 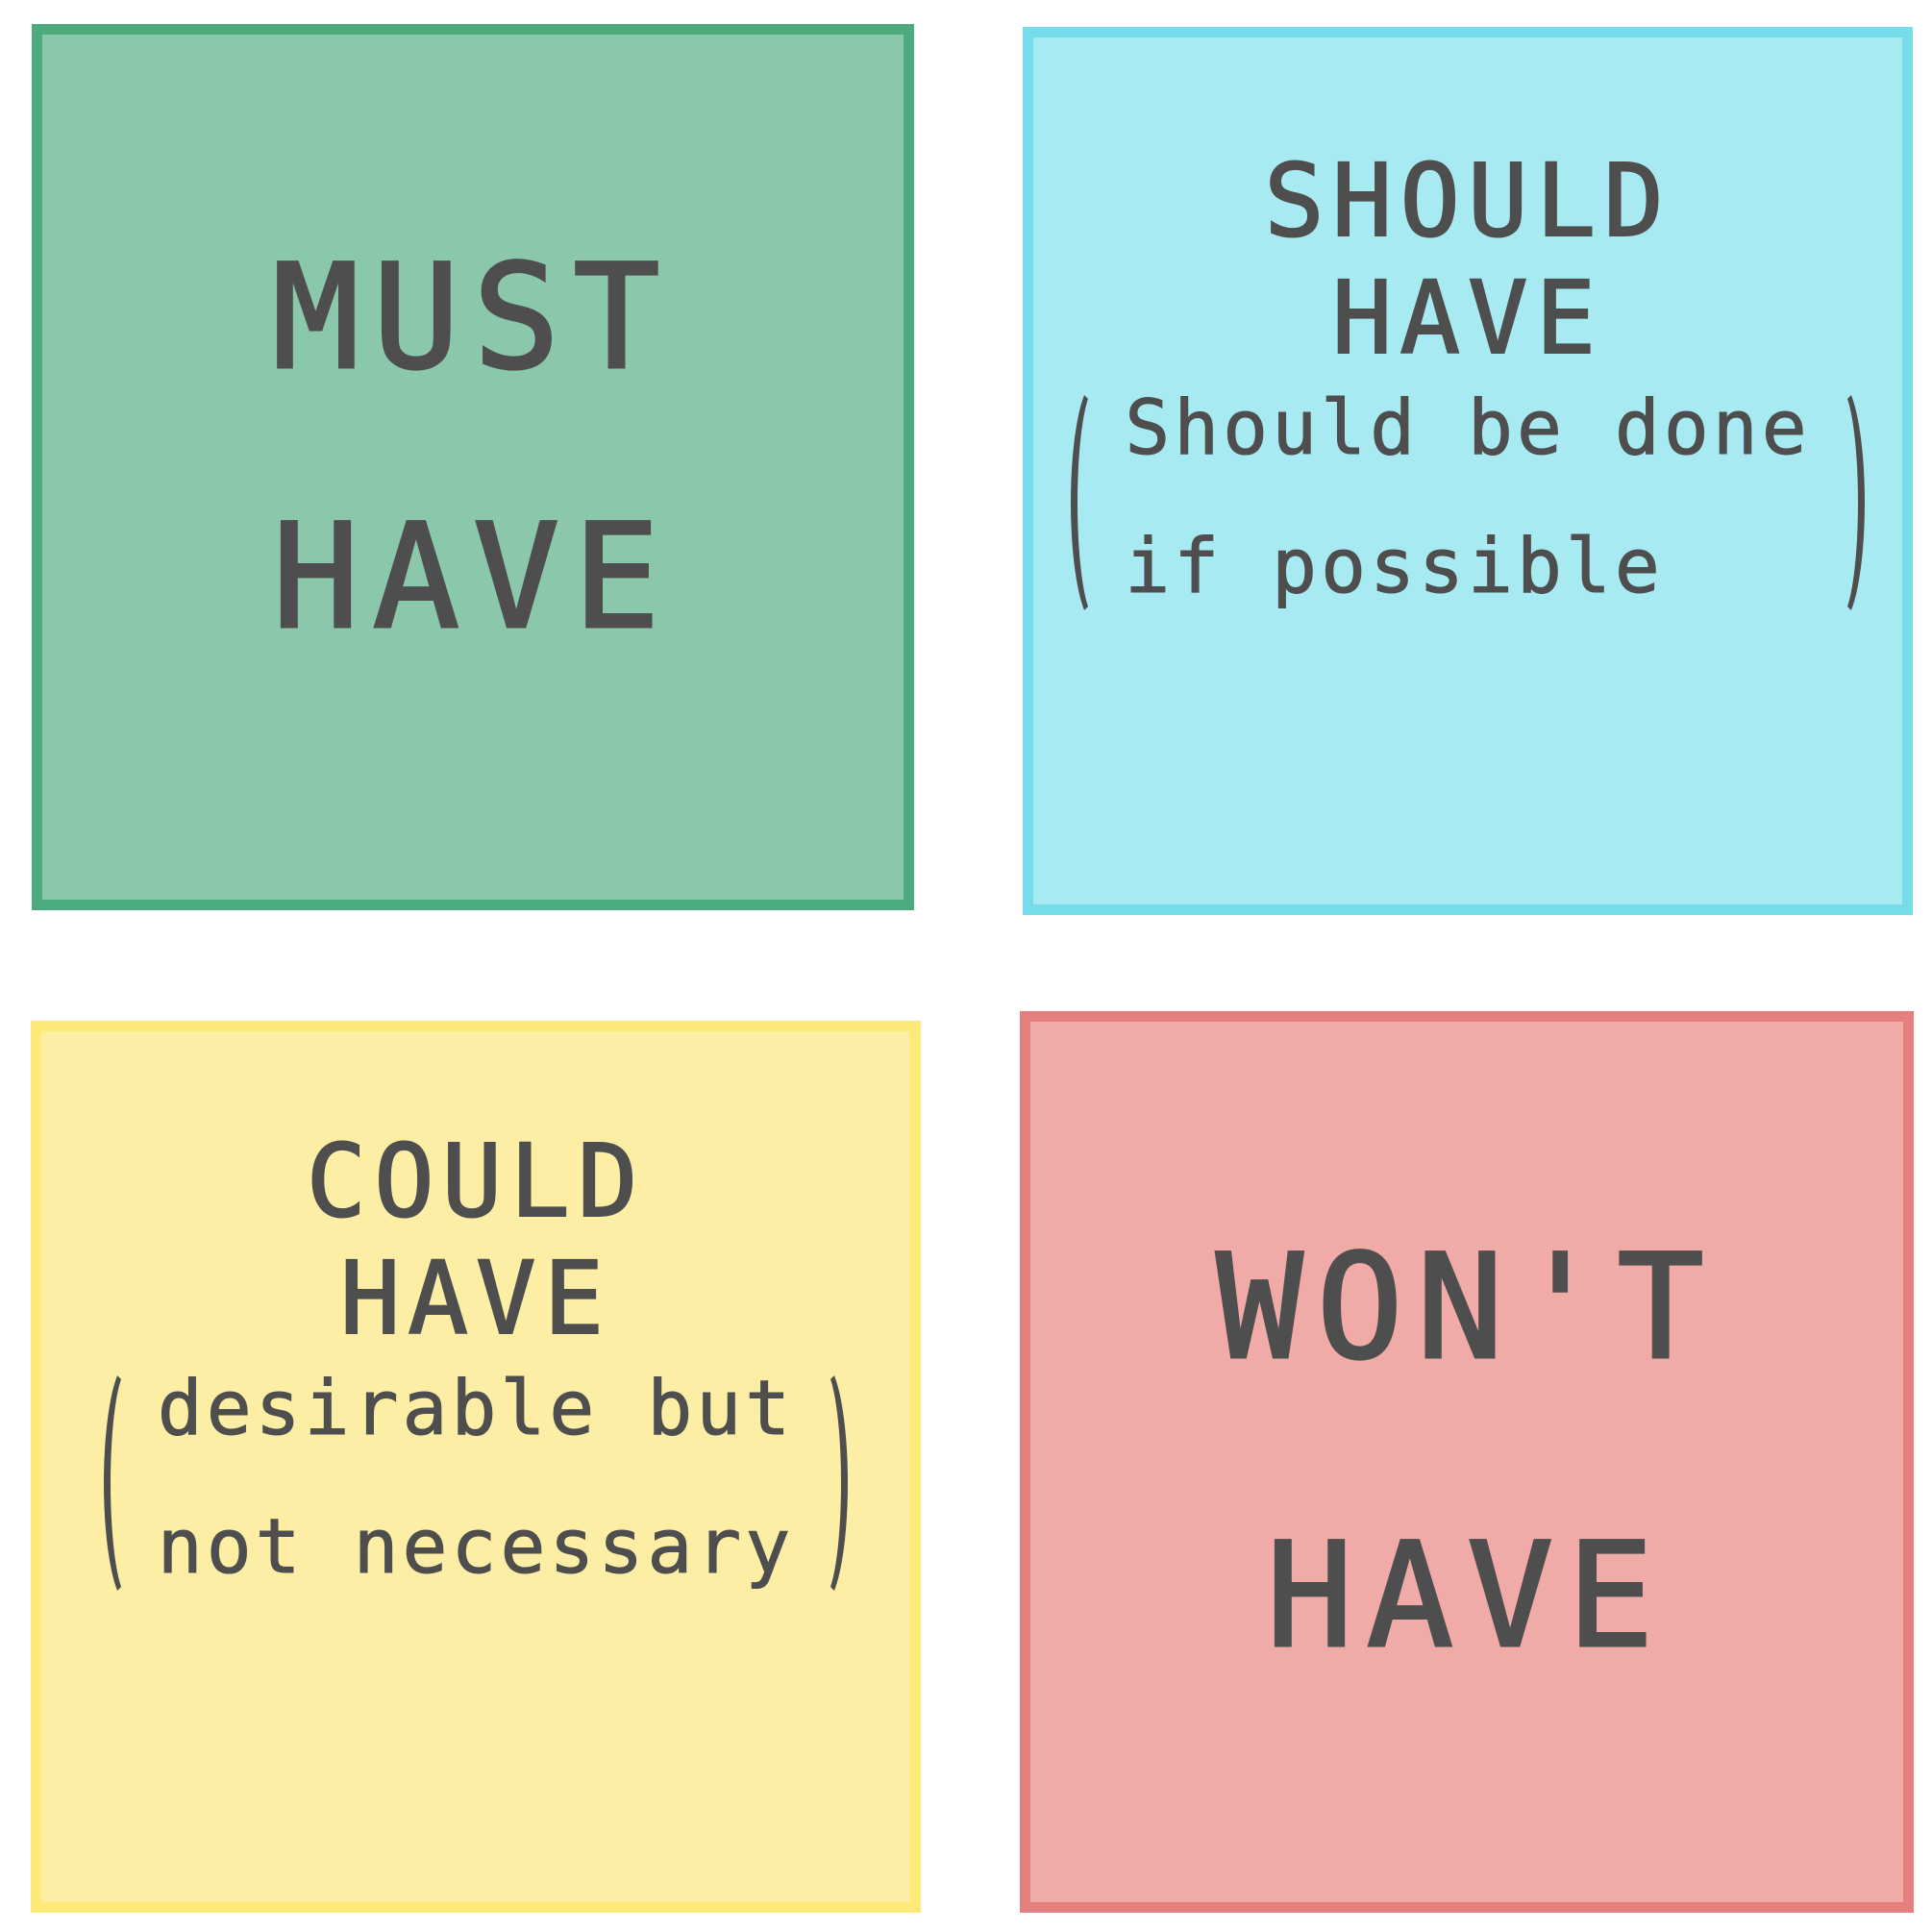 What do you see at coordinates (473, 318) in the screenshot?
I see `must-have-title: MUST` at bounding box center [473, 318].